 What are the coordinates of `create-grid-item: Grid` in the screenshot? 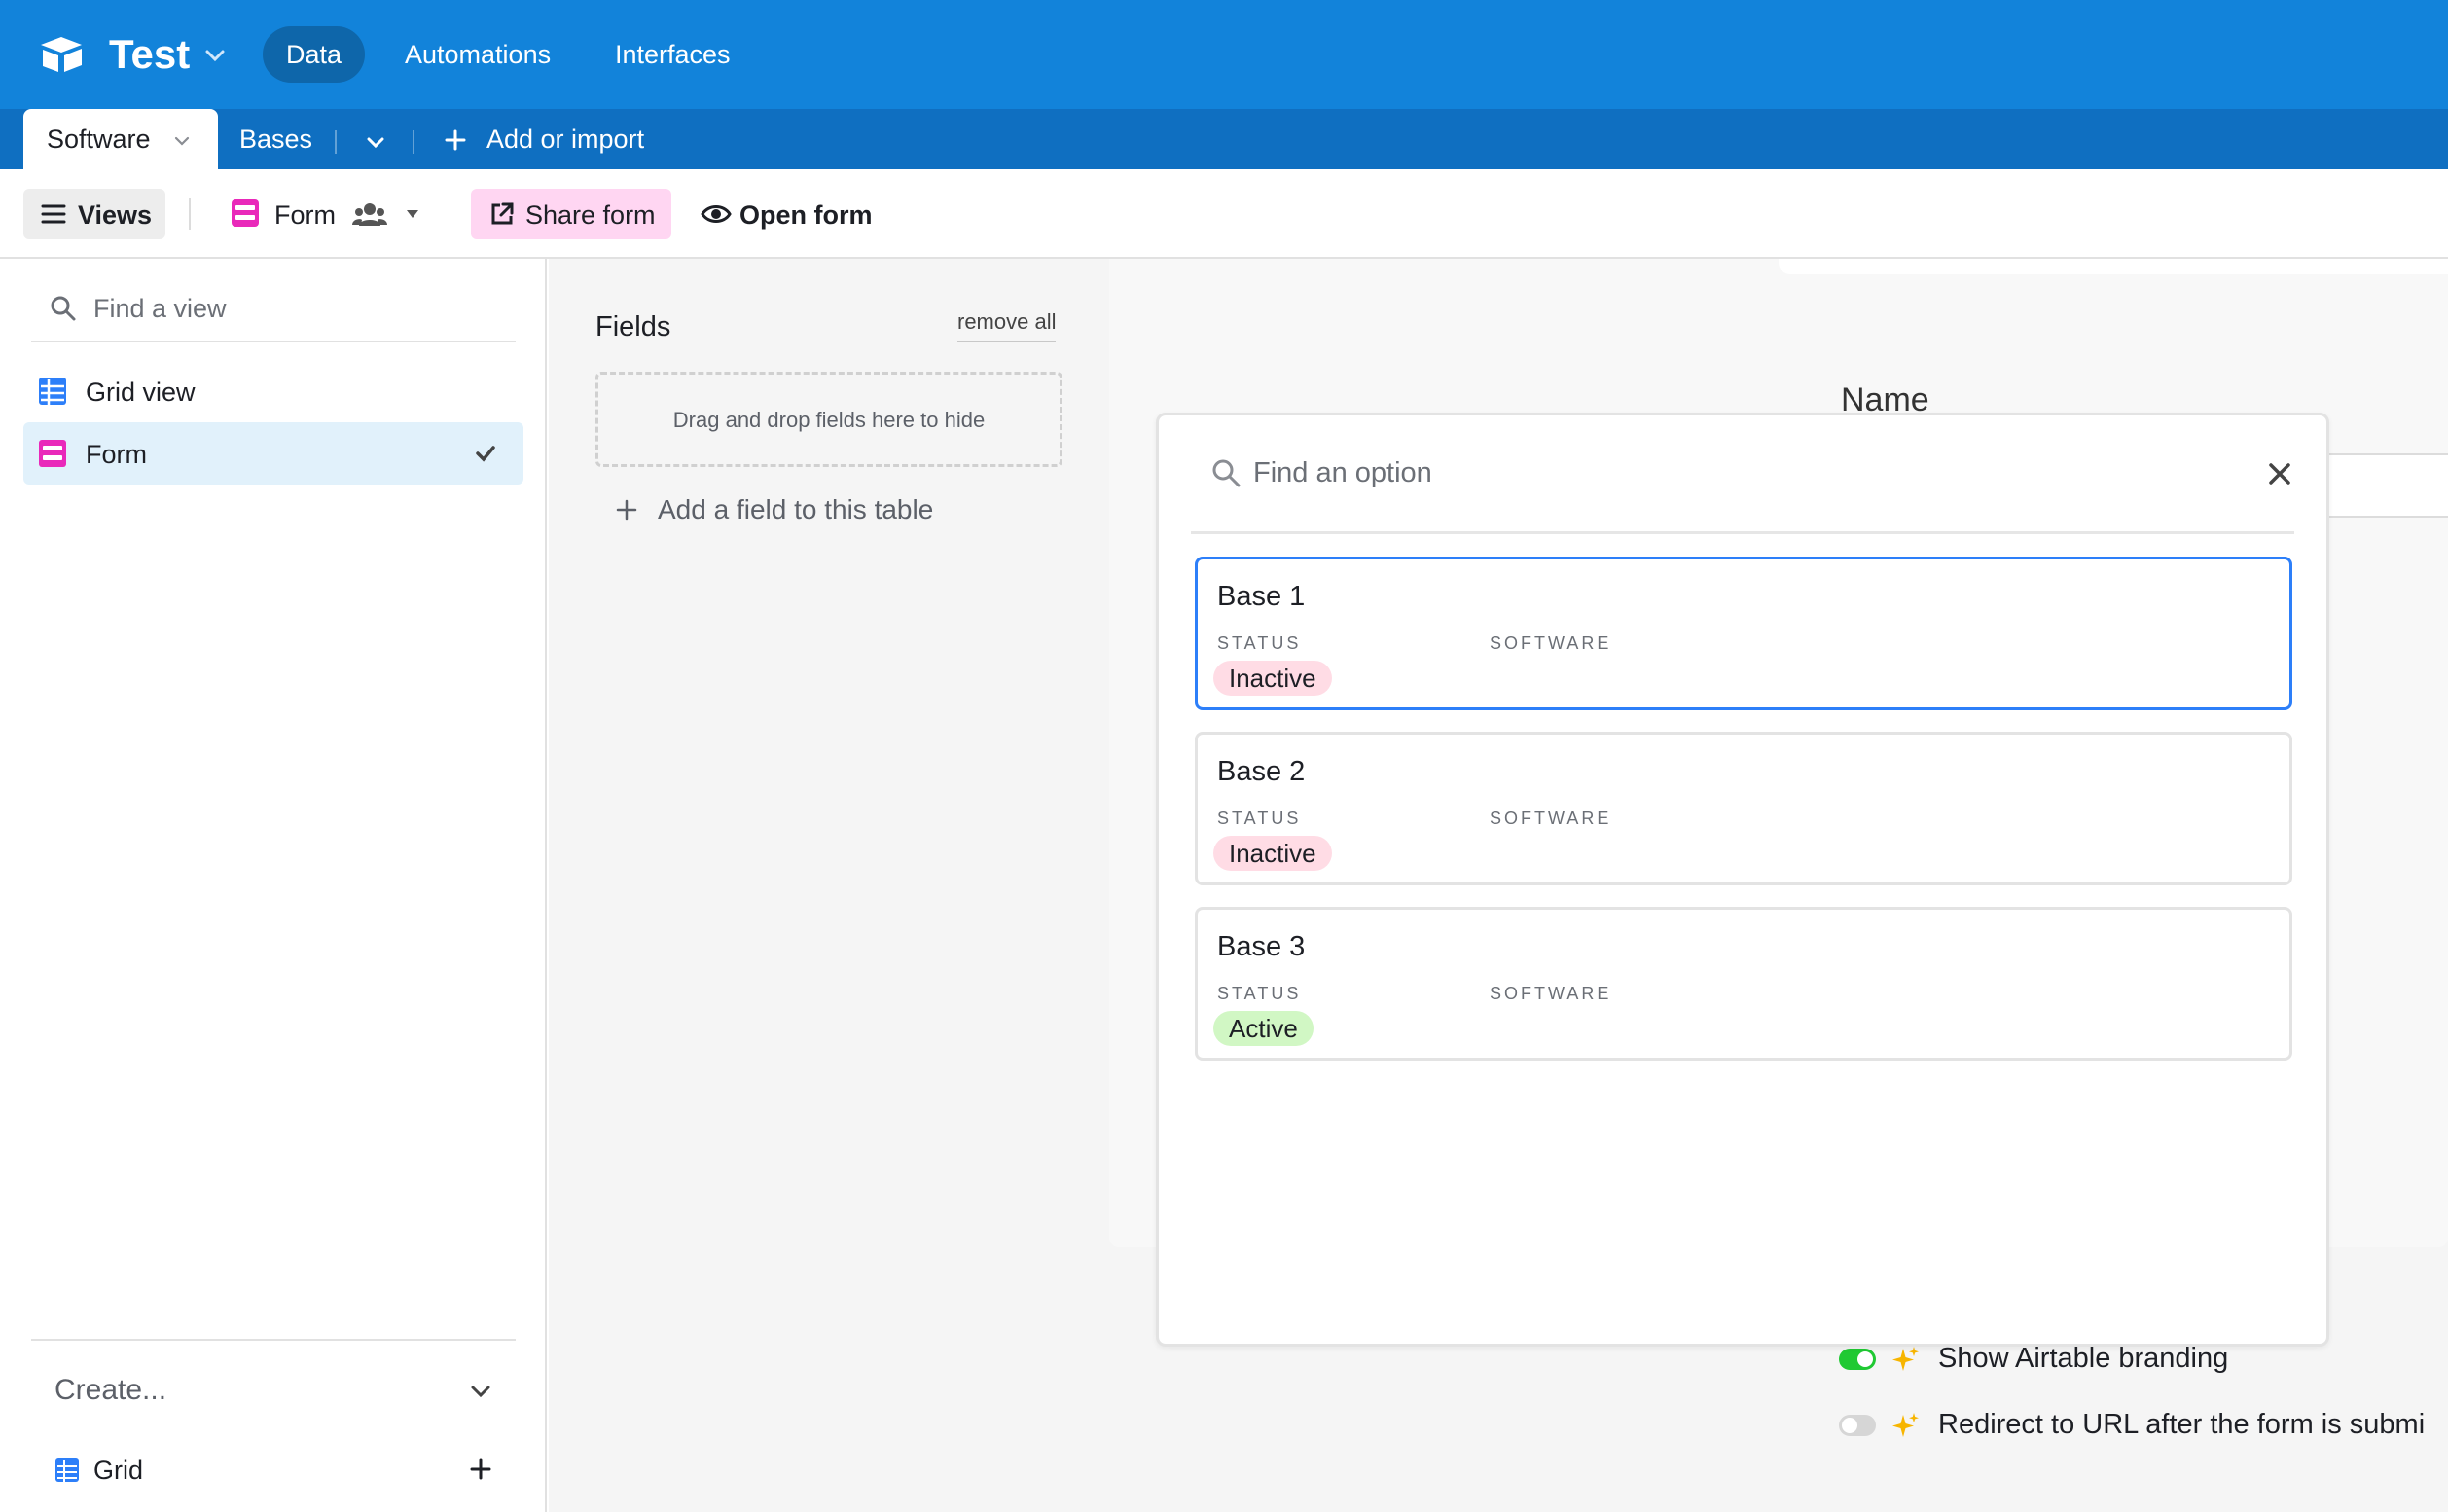 It's located at (118, 1471).